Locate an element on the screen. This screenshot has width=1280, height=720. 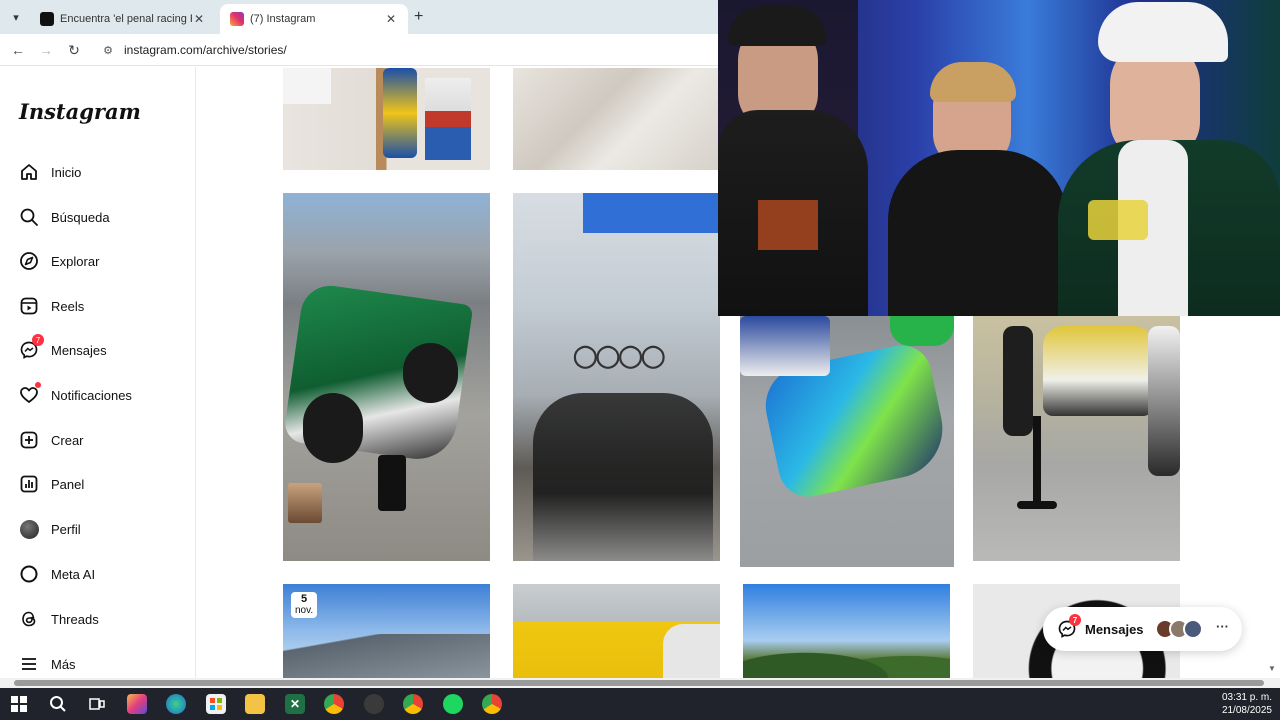
nav-notificaciones: Notificaciones is located at coordinates (75, 395).